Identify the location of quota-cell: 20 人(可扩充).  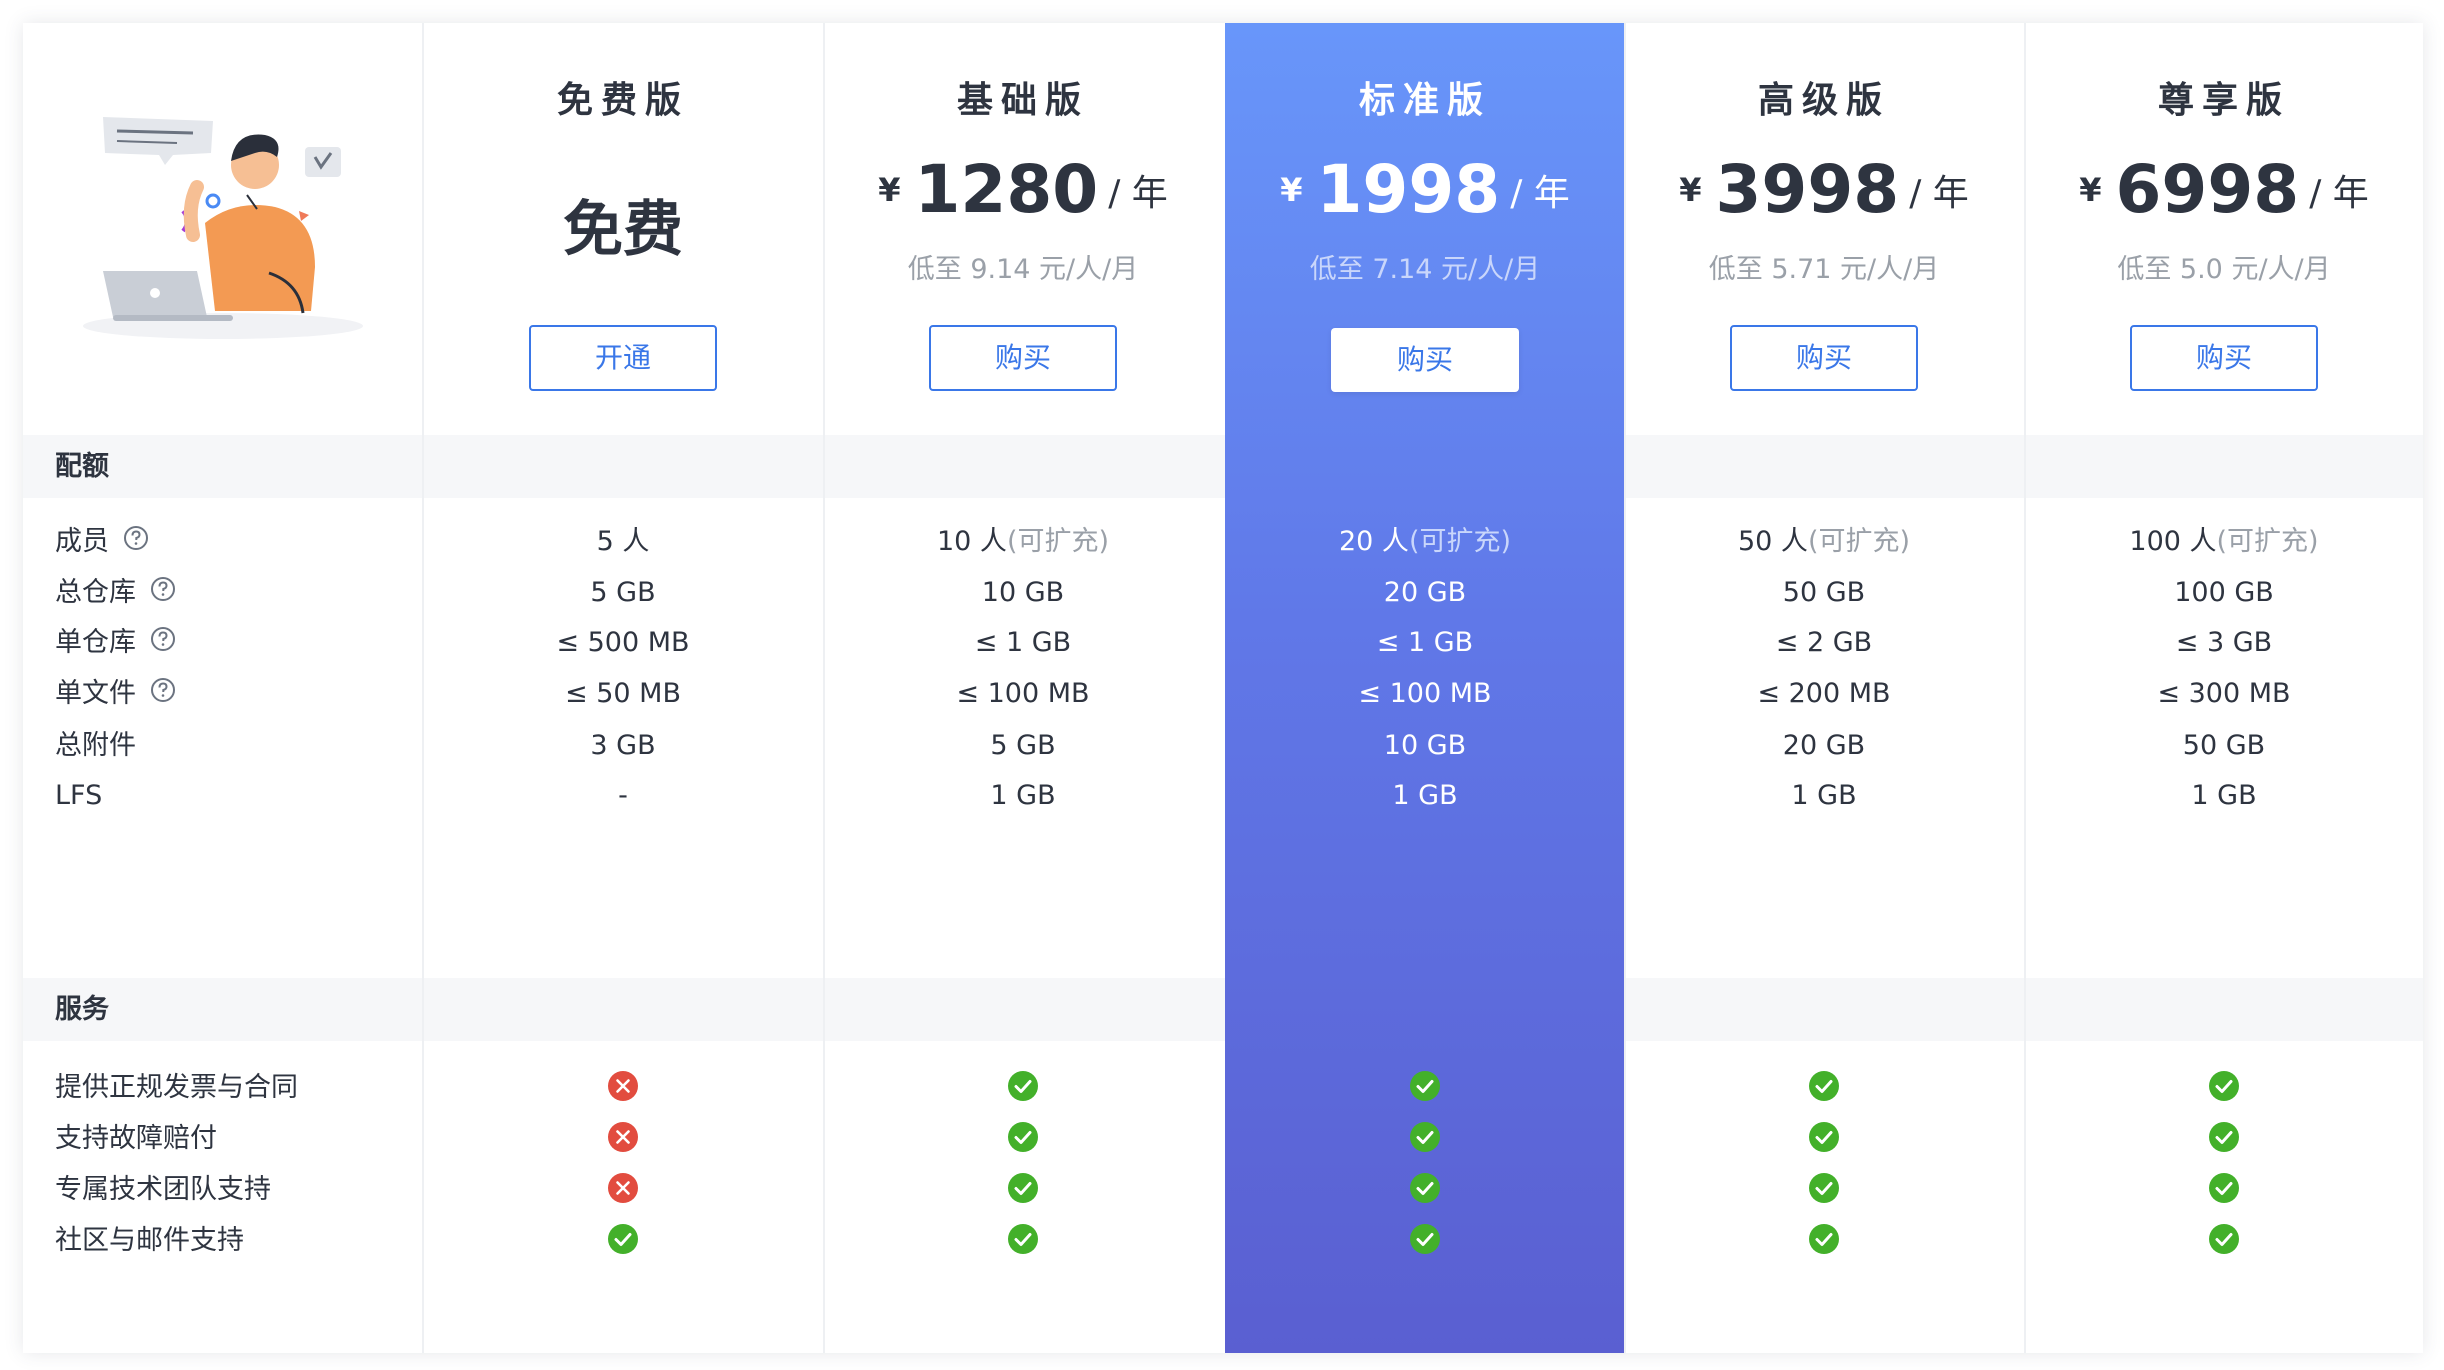
(1425, 542).